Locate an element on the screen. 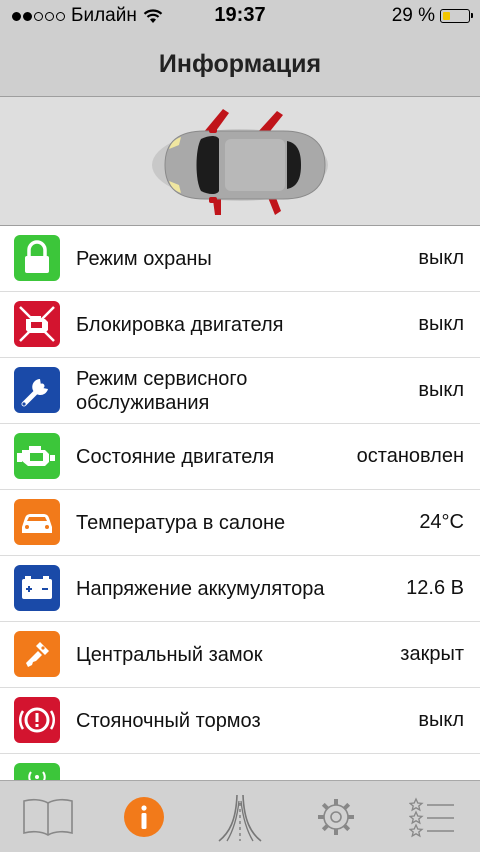 The height and width of the screenshot is (853, 480). tab-manual is located at coordinates (48, 817).